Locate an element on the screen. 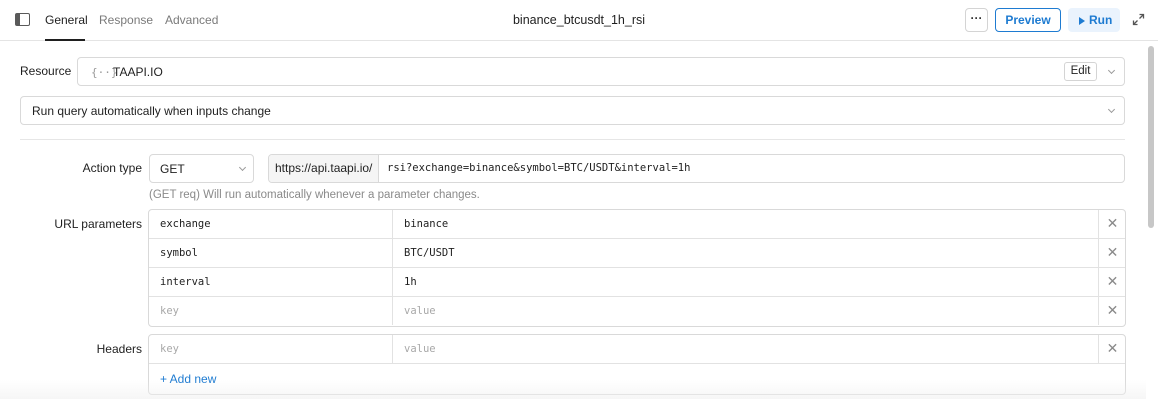 This screenshot has height=399, width=1158. param-key-input: interval is located at coordinates (271, 282).